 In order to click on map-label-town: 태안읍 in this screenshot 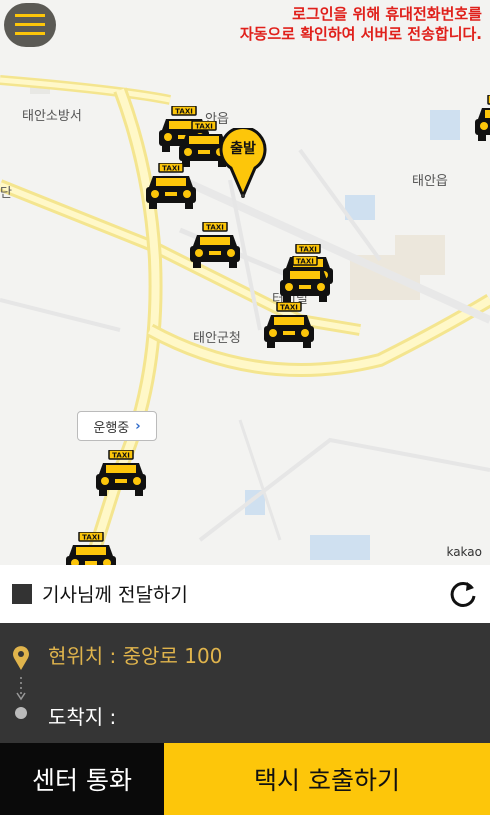, I will do `click(430, 181)`.